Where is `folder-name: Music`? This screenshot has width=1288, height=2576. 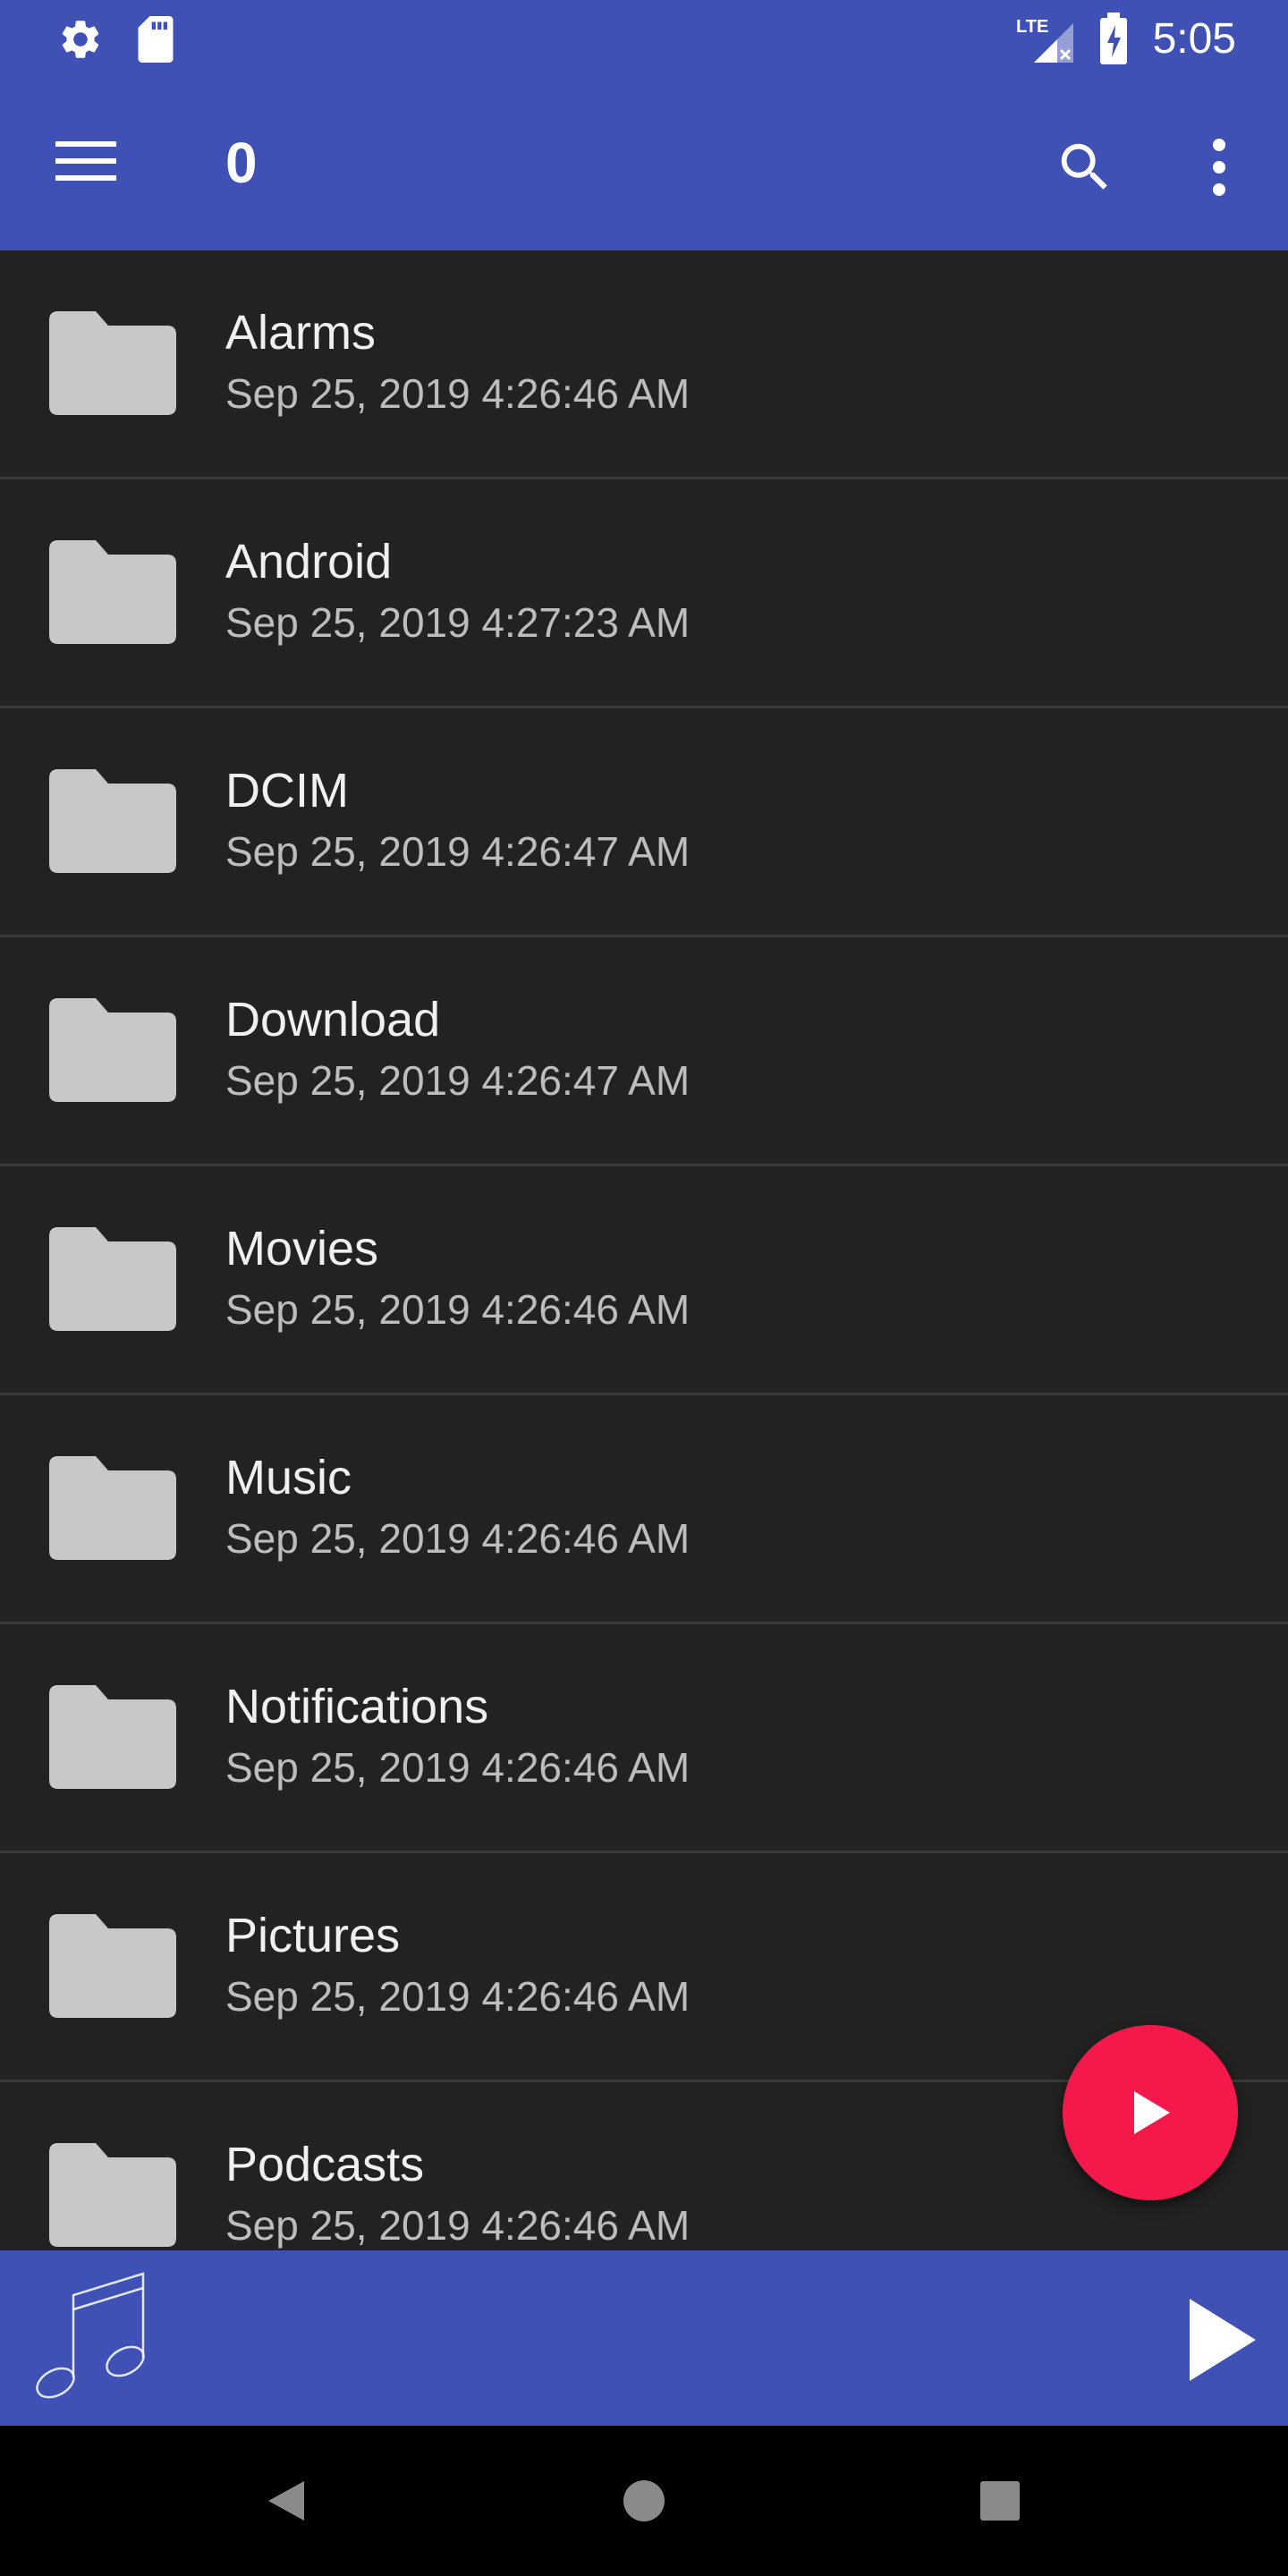
folder-name: Music is located at coordinates (288, 1477).